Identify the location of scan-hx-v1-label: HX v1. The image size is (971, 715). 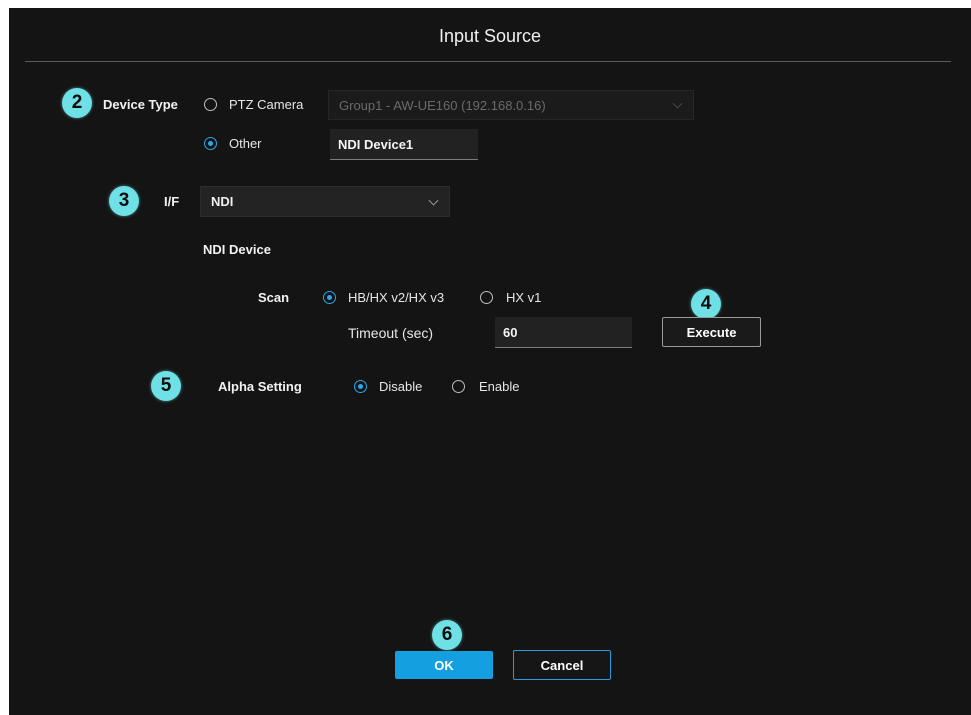
(524, 297).